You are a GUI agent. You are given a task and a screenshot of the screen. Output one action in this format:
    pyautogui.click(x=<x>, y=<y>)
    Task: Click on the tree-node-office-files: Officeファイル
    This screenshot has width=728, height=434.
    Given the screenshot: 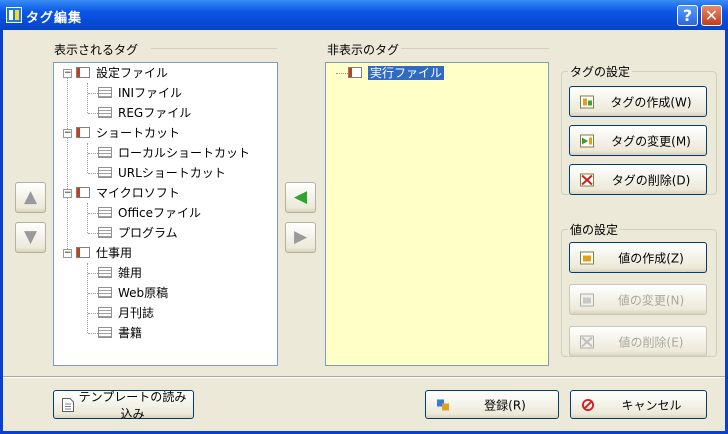 What is the action you would take?
    pyautogui.click(x=149, y=213)
    